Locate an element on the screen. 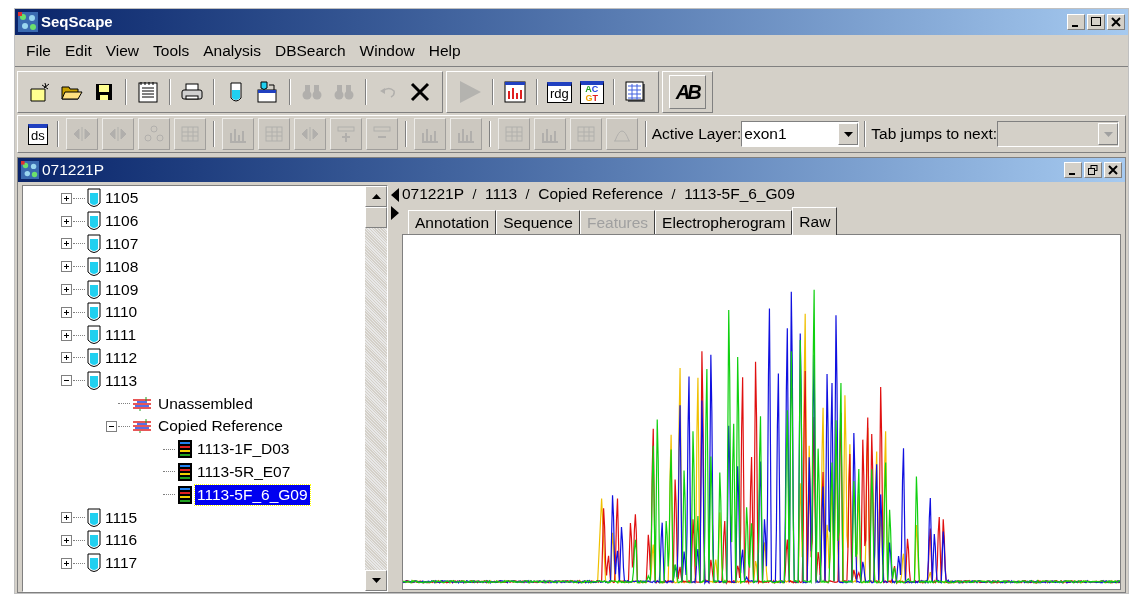 Image resolution: width=1135 pixels, height=594 pixels. tab: Raw is located at coordinates (815, 221).